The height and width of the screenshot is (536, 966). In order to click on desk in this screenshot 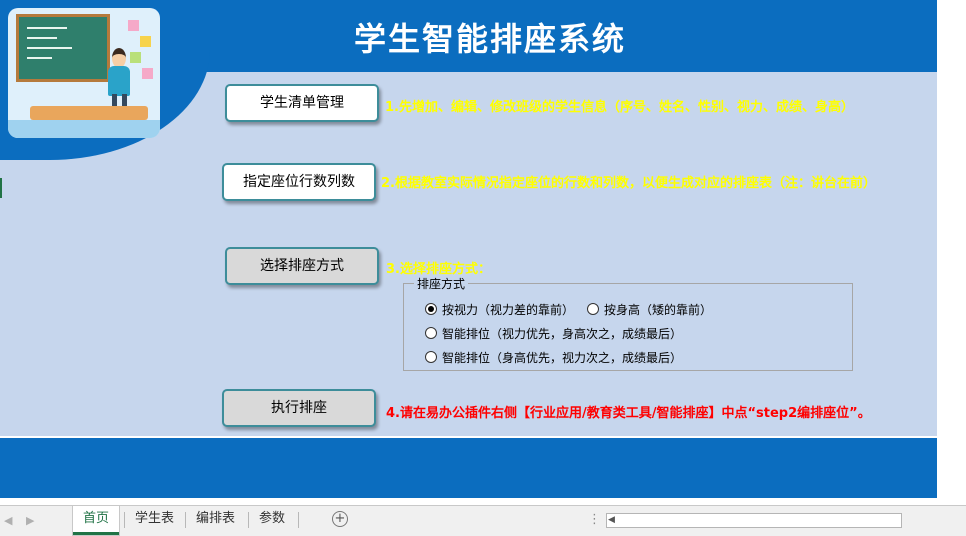, I will do `click(89, 113)`.